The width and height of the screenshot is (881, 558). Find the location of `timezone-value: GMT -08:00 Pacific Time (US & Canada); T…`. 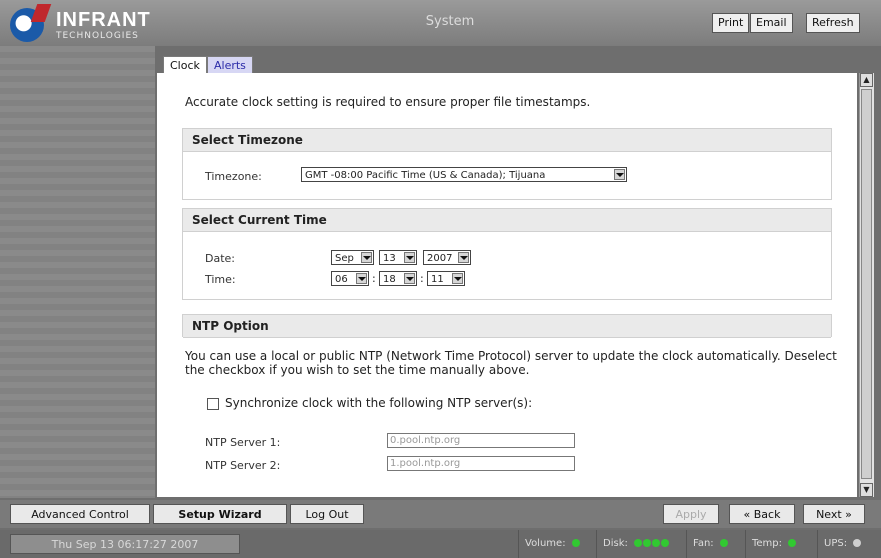

timezone-value: GMT -08:00 Pacific Time (US & Canada); T… is located at coordinates (425, 175).